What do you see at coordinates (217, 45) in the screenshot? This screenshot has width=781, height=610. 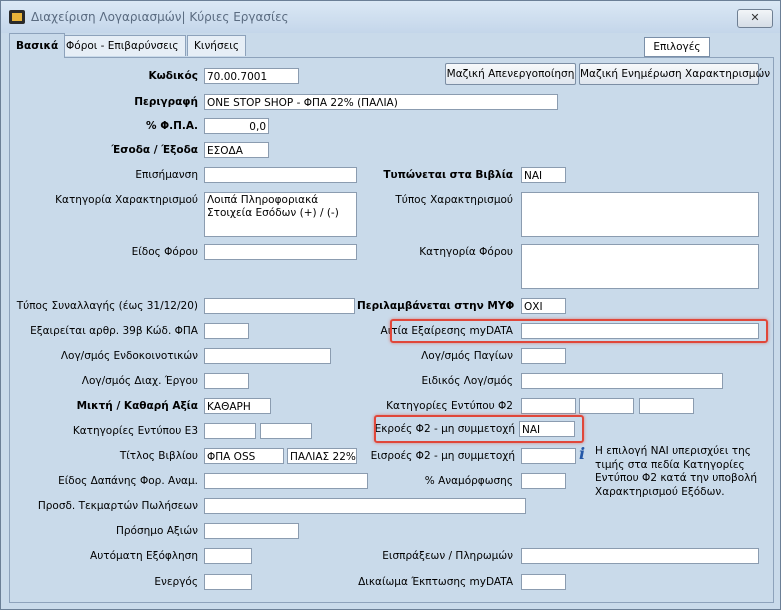 I see `tab-movements: Κινήσεις` at bounding box center [217, 45].